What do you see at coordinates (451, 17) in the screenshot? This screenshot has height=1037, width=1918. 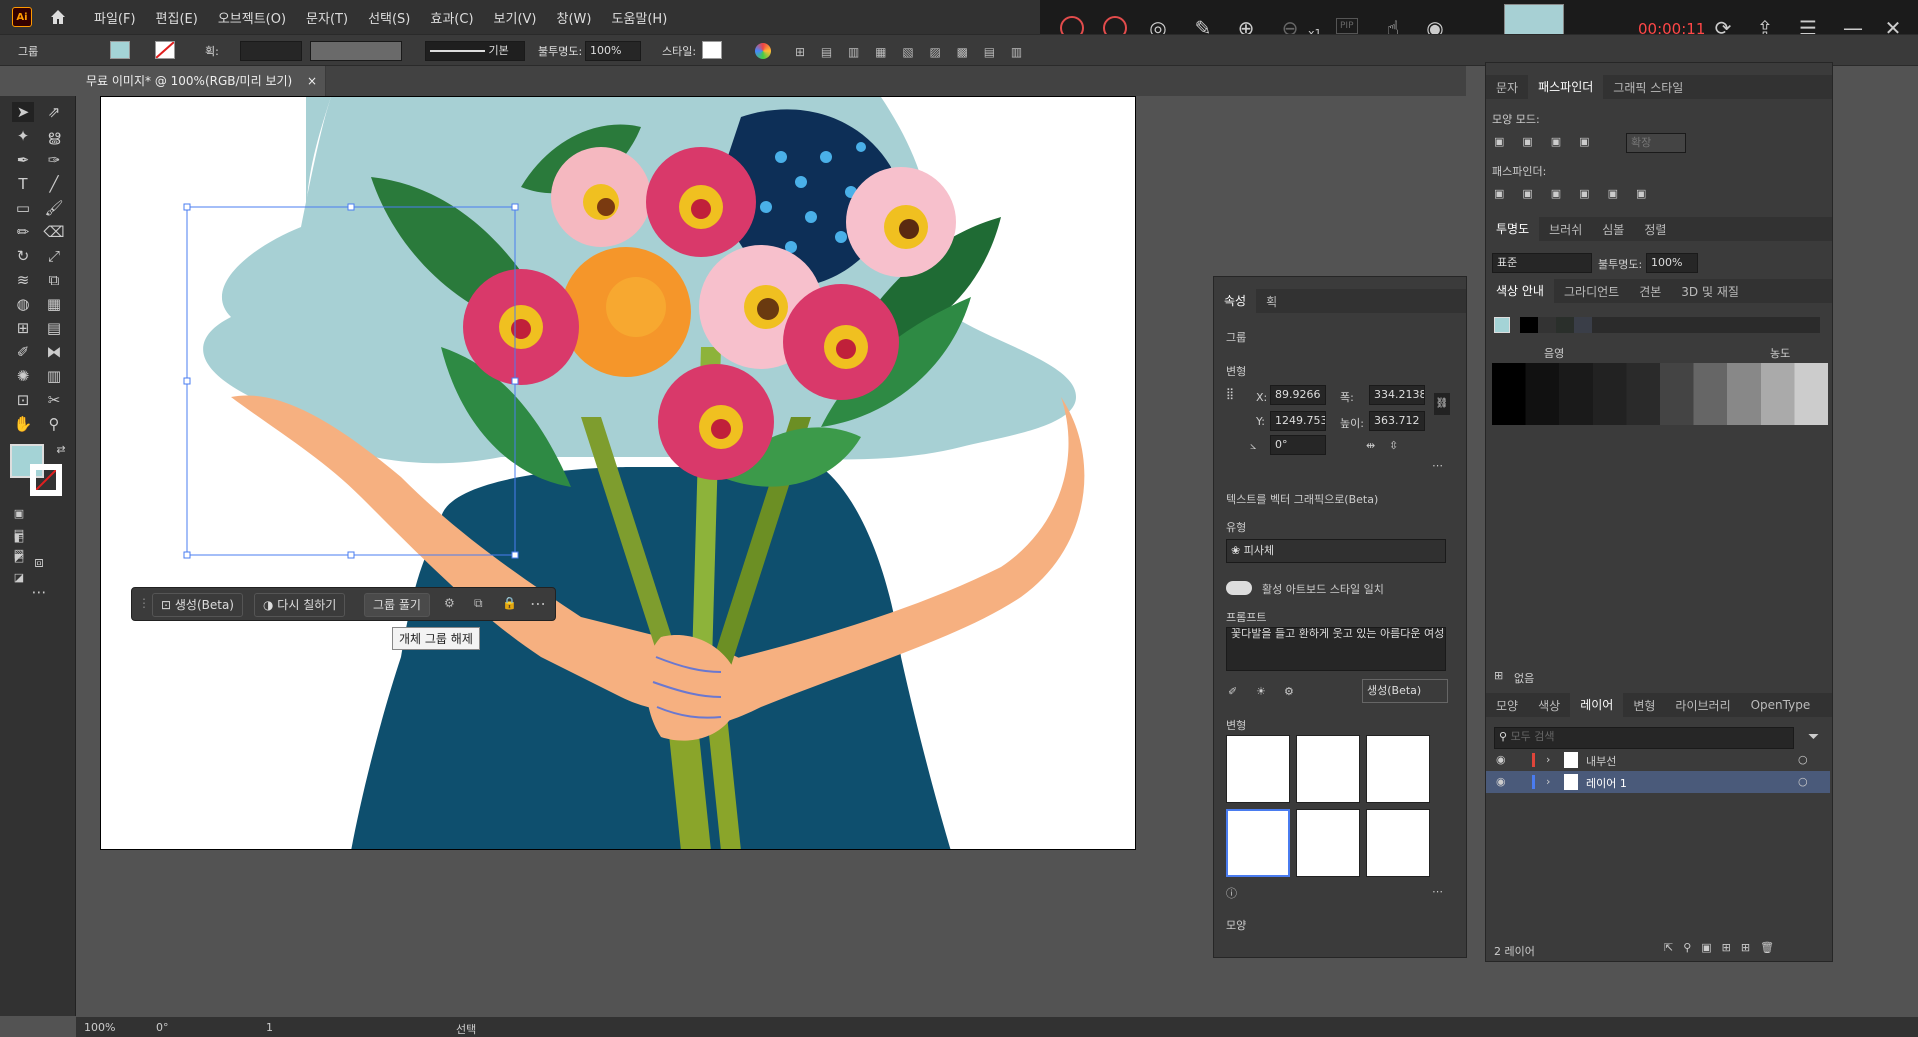 I see `menu-effect: 효과(C)` at bounding box center [451, 17].